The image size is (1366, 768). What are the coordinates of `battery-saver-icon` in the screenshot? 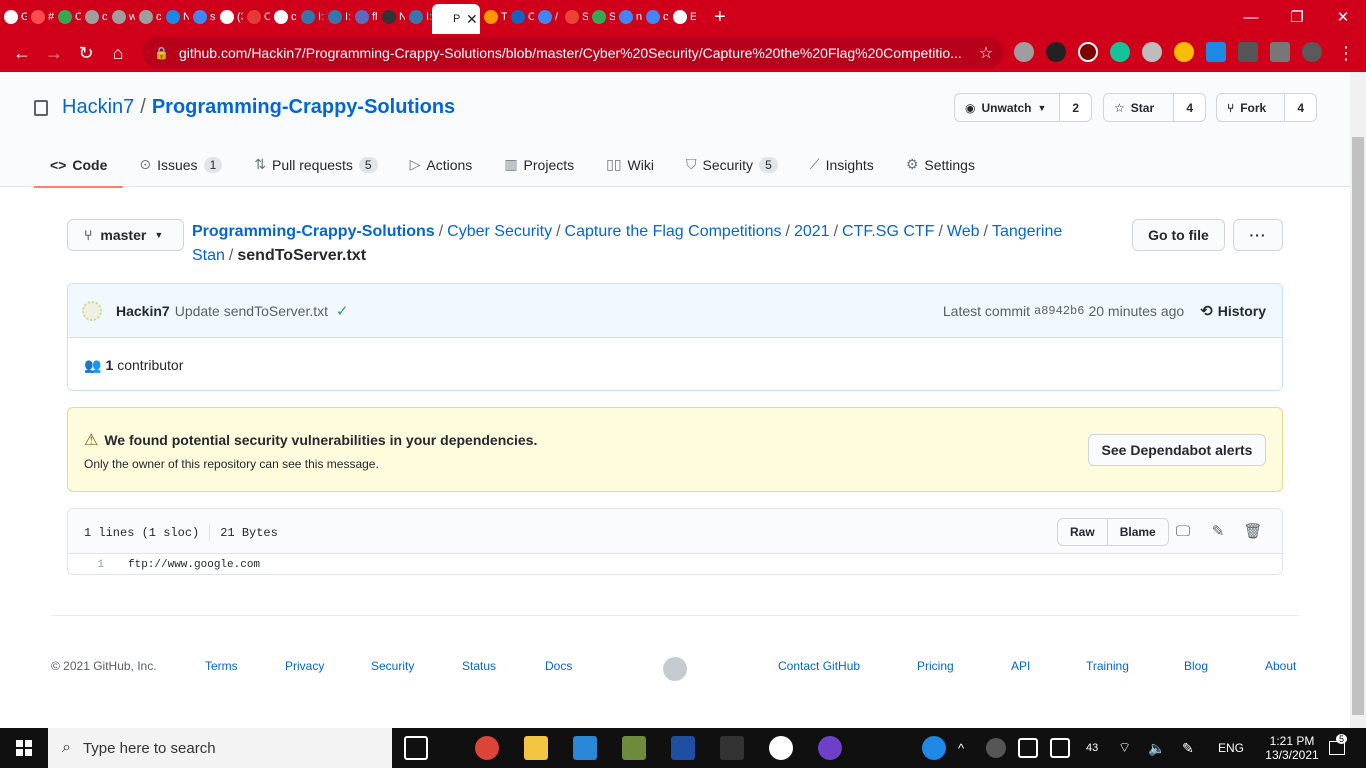 It's located at (1060, 748).